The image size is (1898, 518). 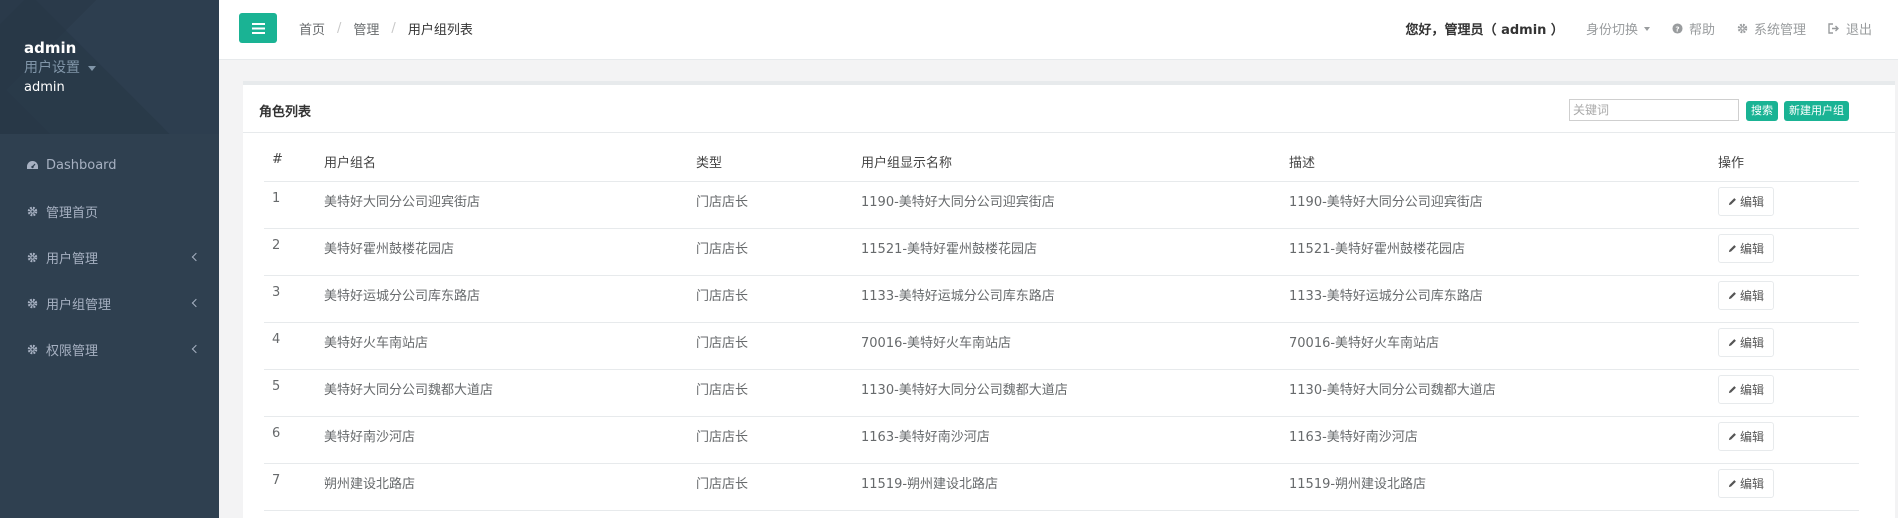 I want to click on cell-display-name: 1190-美特好大同分公司迎宾街店, so click(x=1075, y=205).